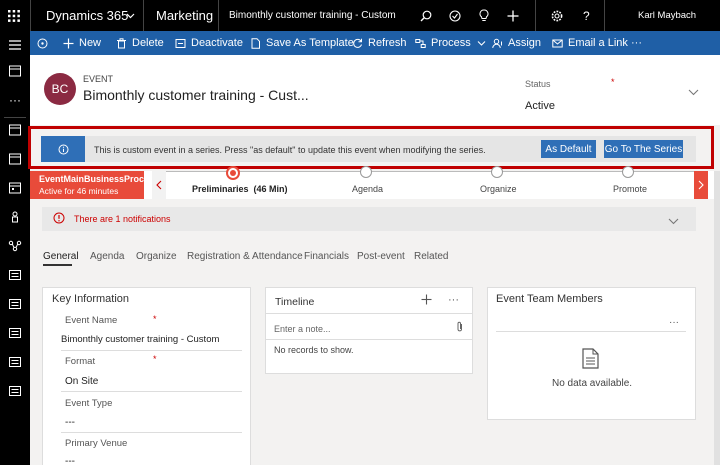 Image resolution: width=720 pixels, height=465 pixels. I want to click on sponsorship-icon, so click(15, 333).